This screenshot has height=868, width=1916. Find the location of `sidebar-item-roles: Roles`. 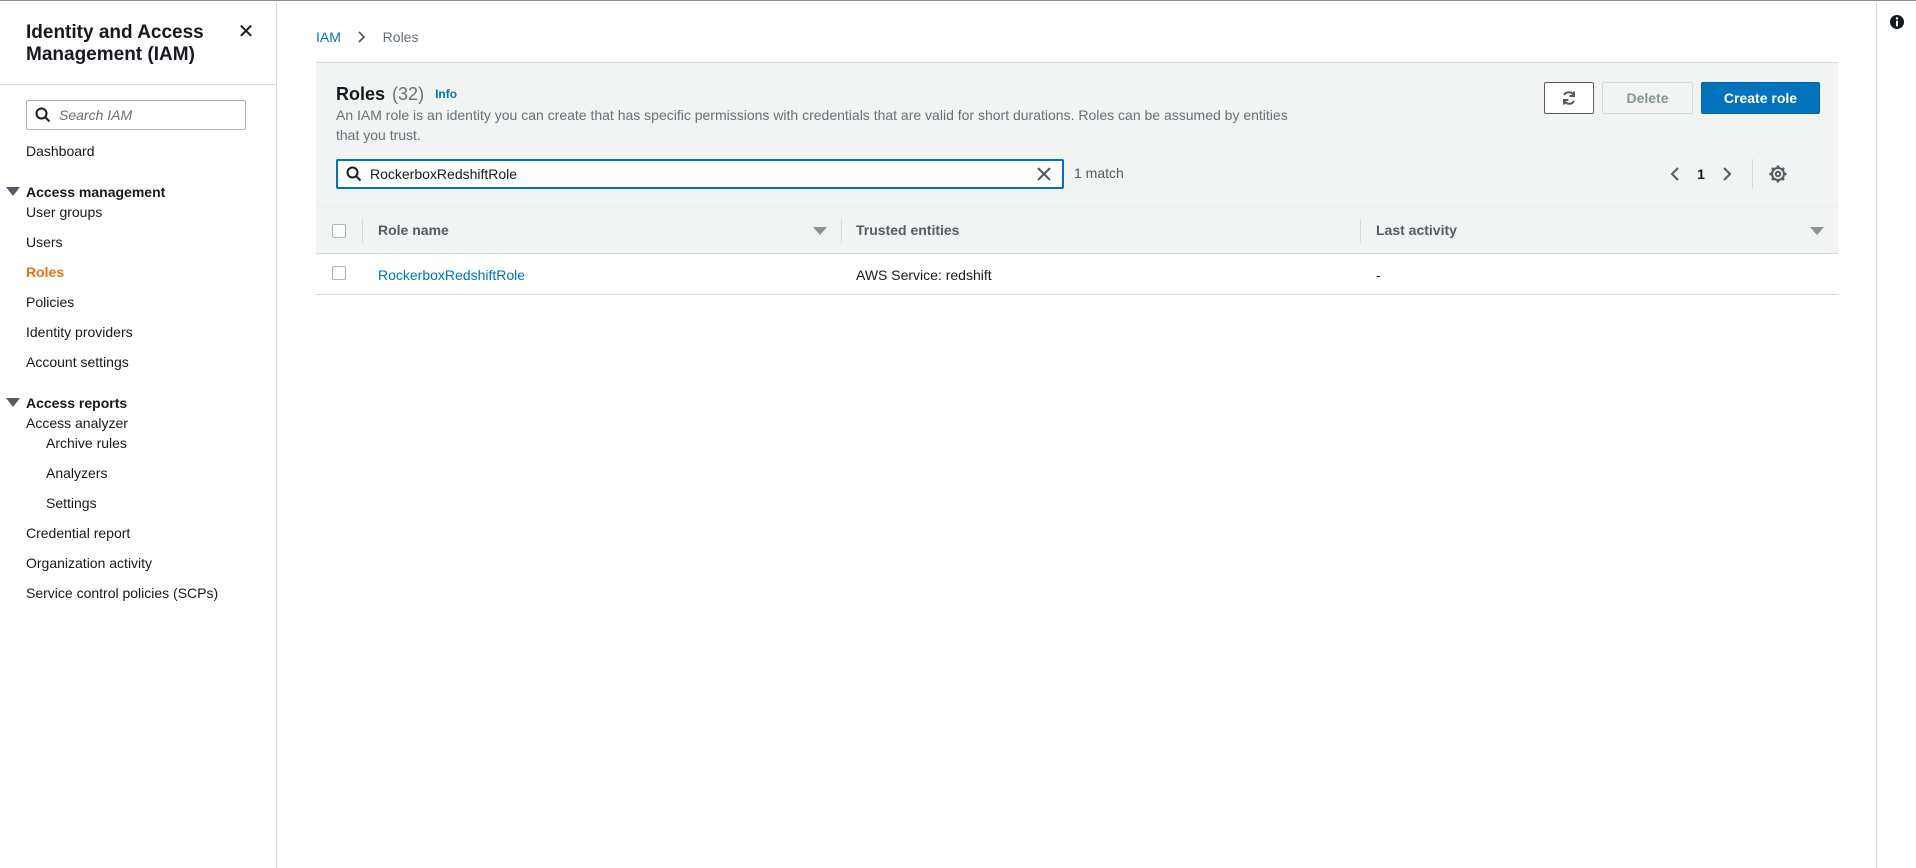

sidebar-item-roles: Roles is located at coordinates (45, 272).